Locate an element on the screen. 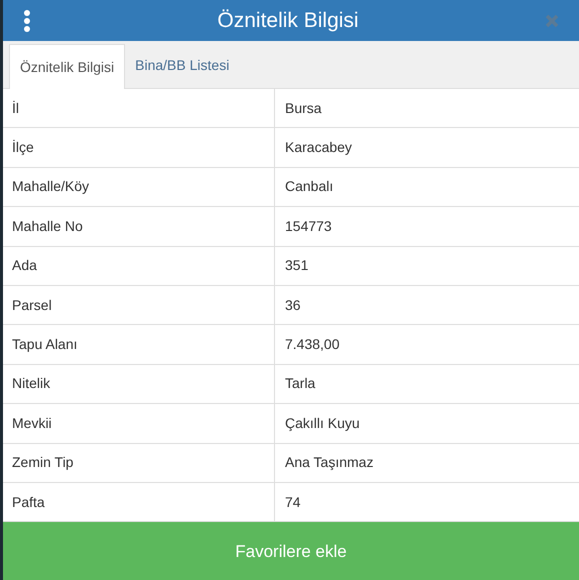 This screenshot has height=580, width=579. tab: Öznitelik Bilgisi is located at coordinates (67, 66).